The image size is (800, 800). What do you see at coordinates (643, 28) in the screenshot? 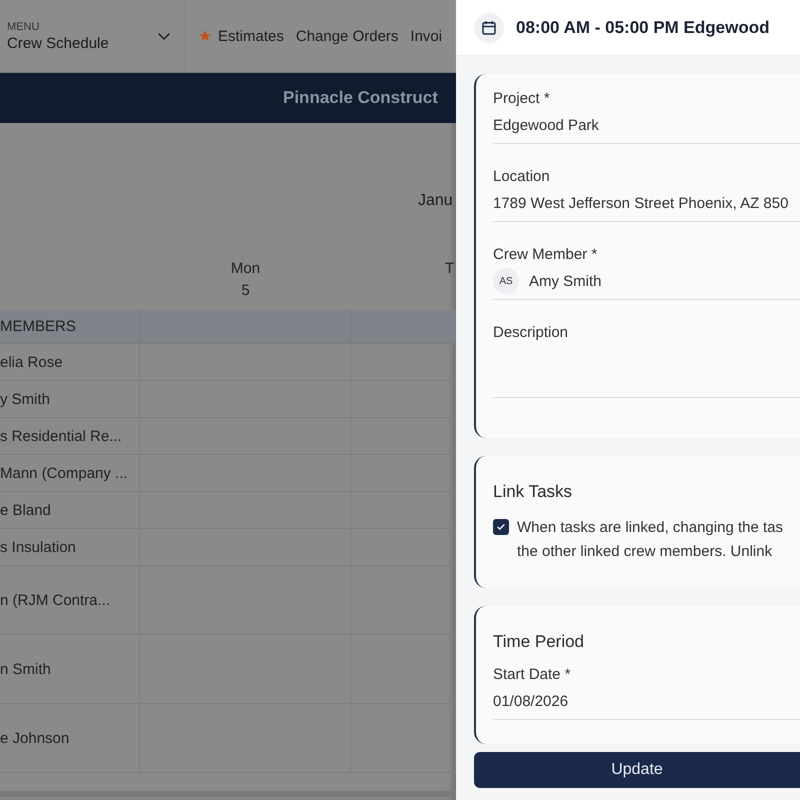
I see `drawer-title: 08:00 AM - 05:00 PM Edgewood` at bounding box center [643, 28].